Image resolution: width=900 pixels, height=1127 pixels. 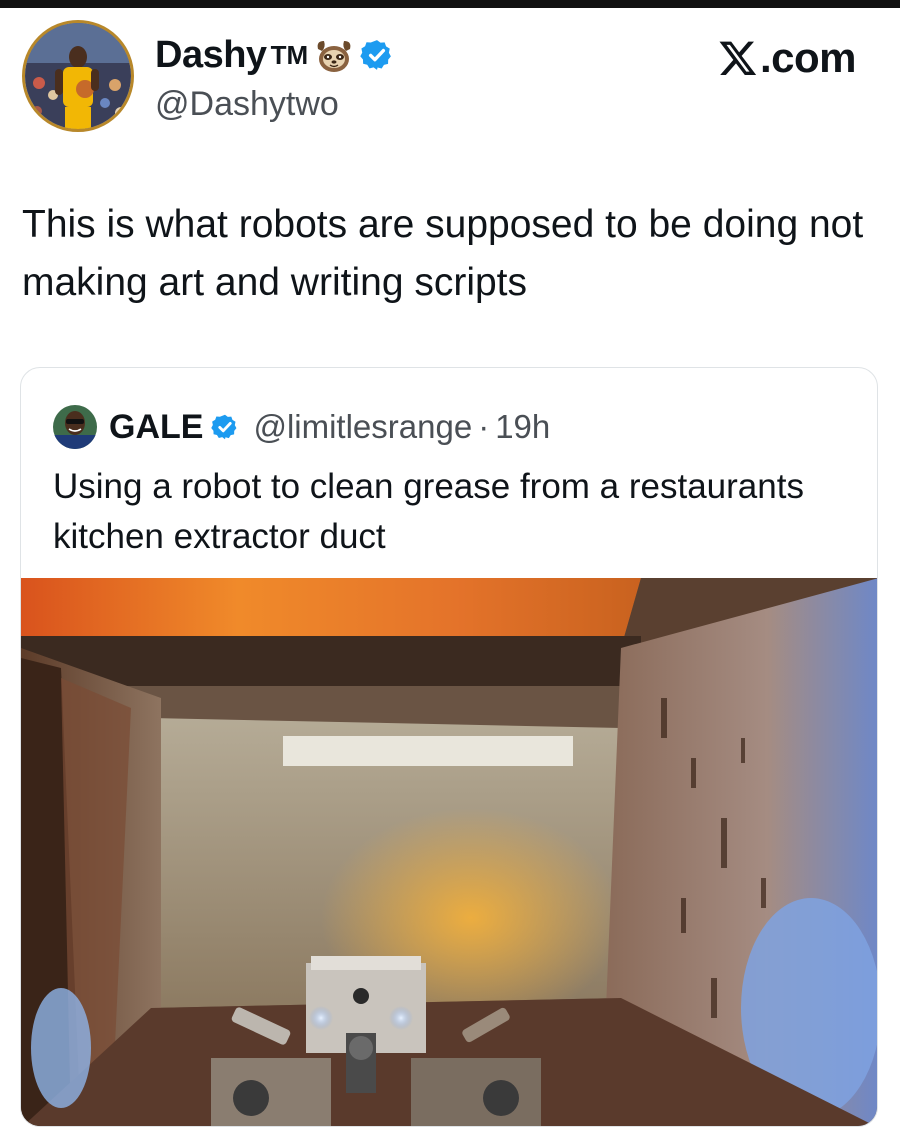 I want to click on tweet-header: Dashy TM @Dashytwo .com, so click(x=450, y=78).